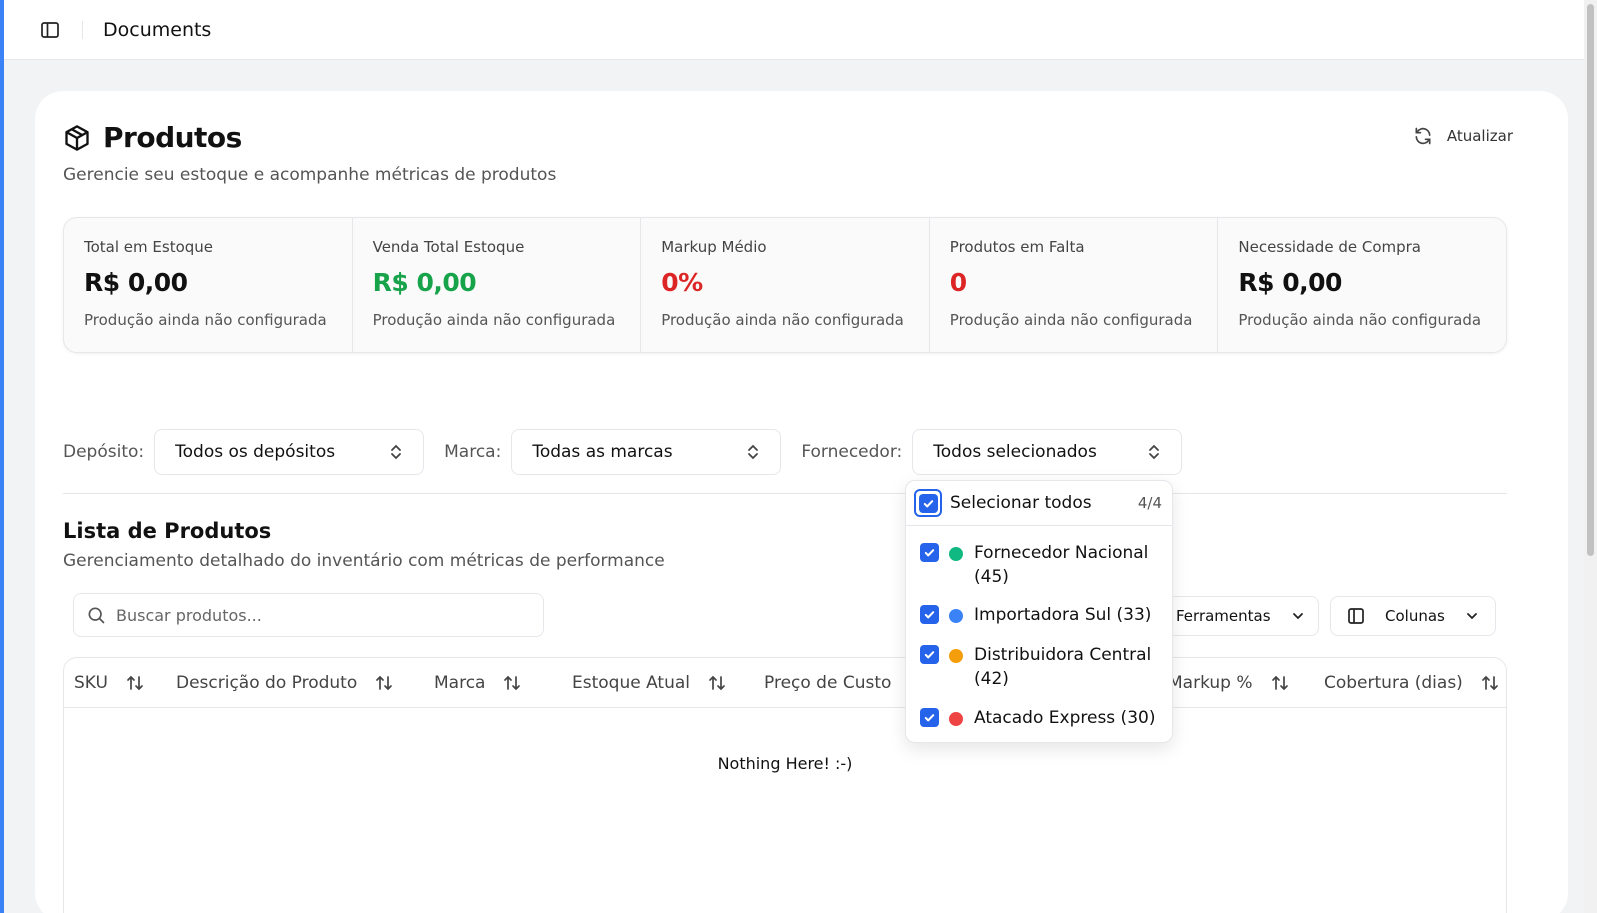  What do you see at coordinates (172, 137) in the screenshot?
I see `page-title: Produtos` at bounding box center [172, 137].